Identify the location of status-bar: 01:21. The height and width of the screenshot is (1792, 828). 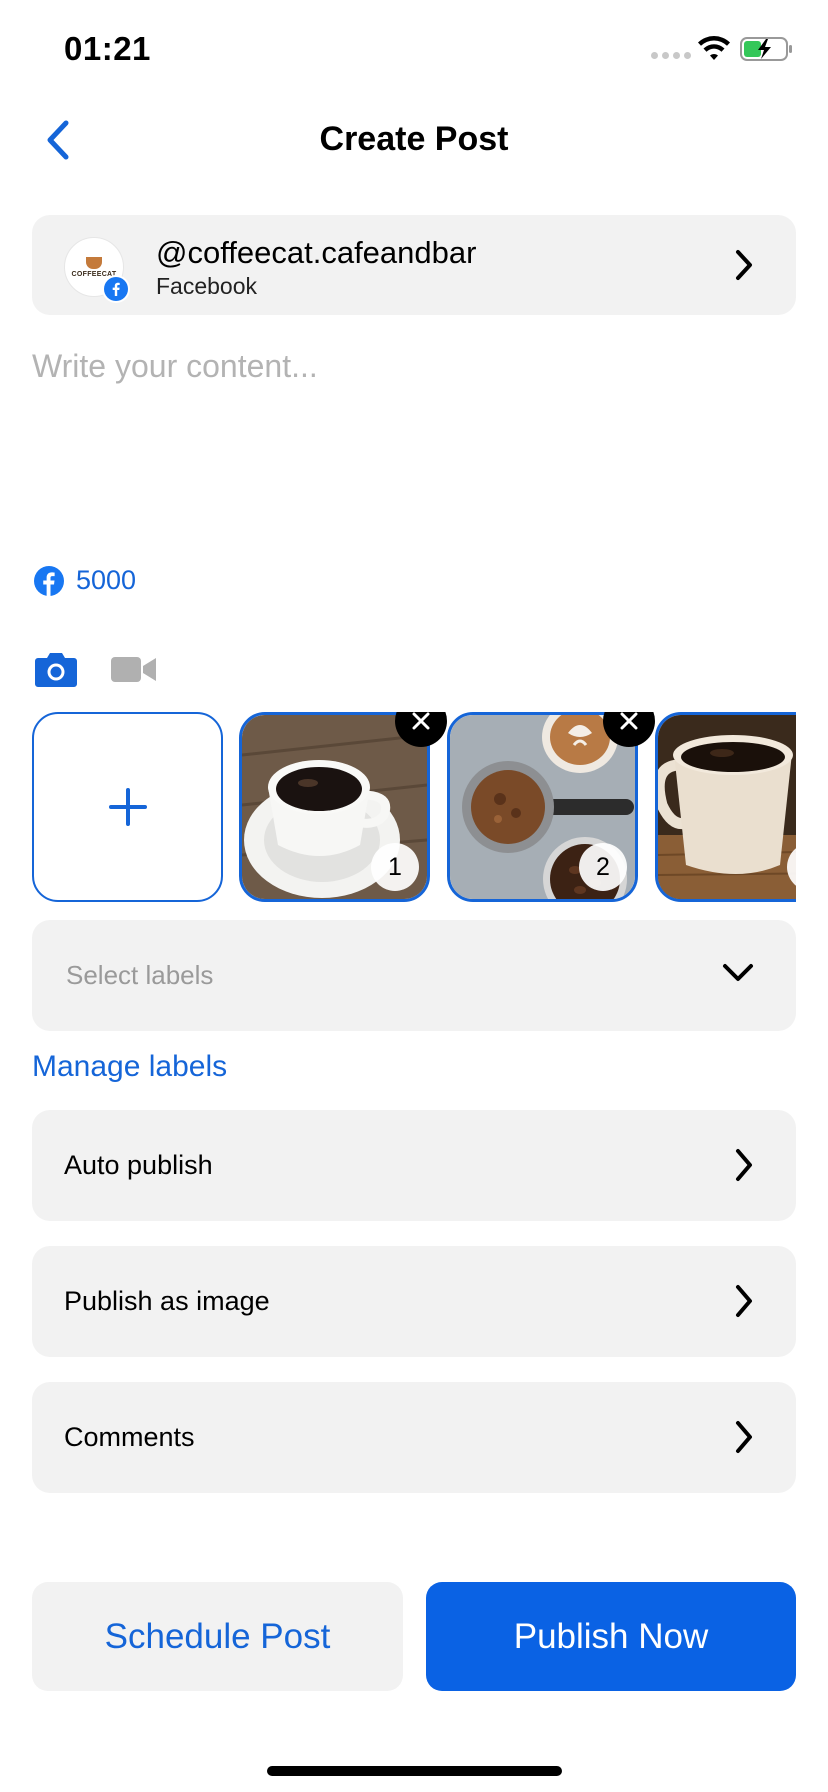
(414, 50).